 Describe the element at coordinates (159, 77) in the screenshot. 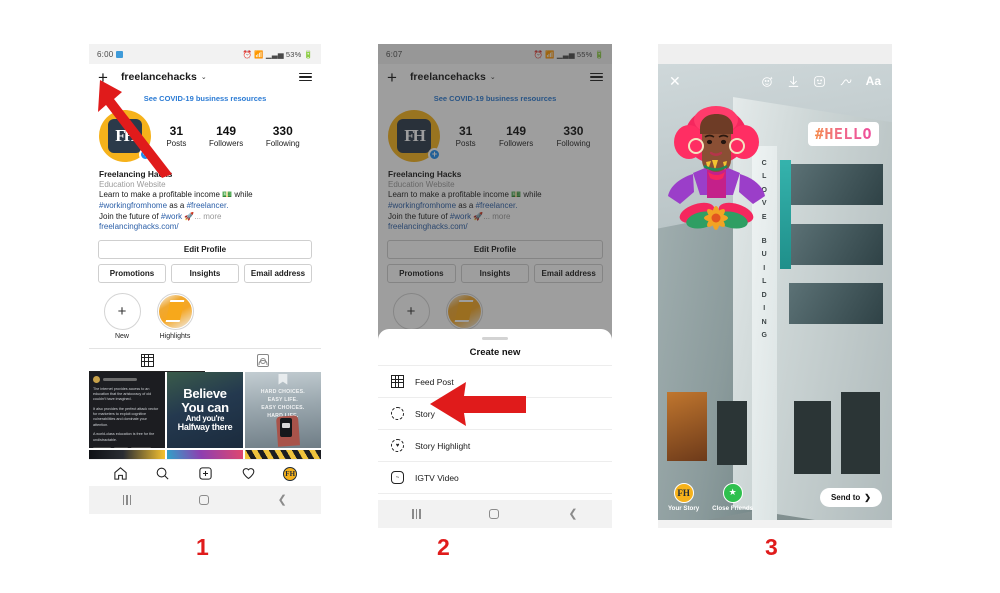

I see `profile-username: freelancehacks` at that location.